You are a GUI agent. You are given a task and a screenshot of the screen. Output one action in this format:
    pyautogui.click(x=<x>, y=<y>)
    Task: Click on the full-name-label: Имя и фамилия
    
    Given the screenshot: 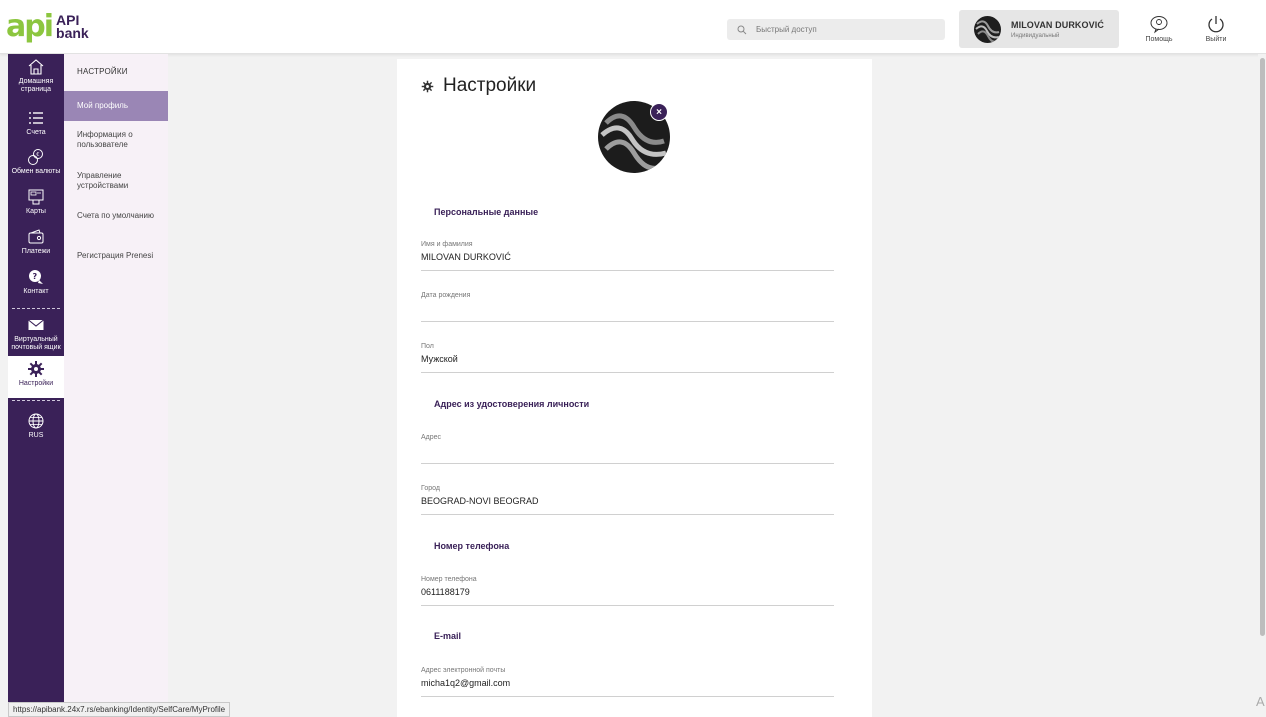 What is the action you would take?
    pyautogui.click(x=447, y=244)
    